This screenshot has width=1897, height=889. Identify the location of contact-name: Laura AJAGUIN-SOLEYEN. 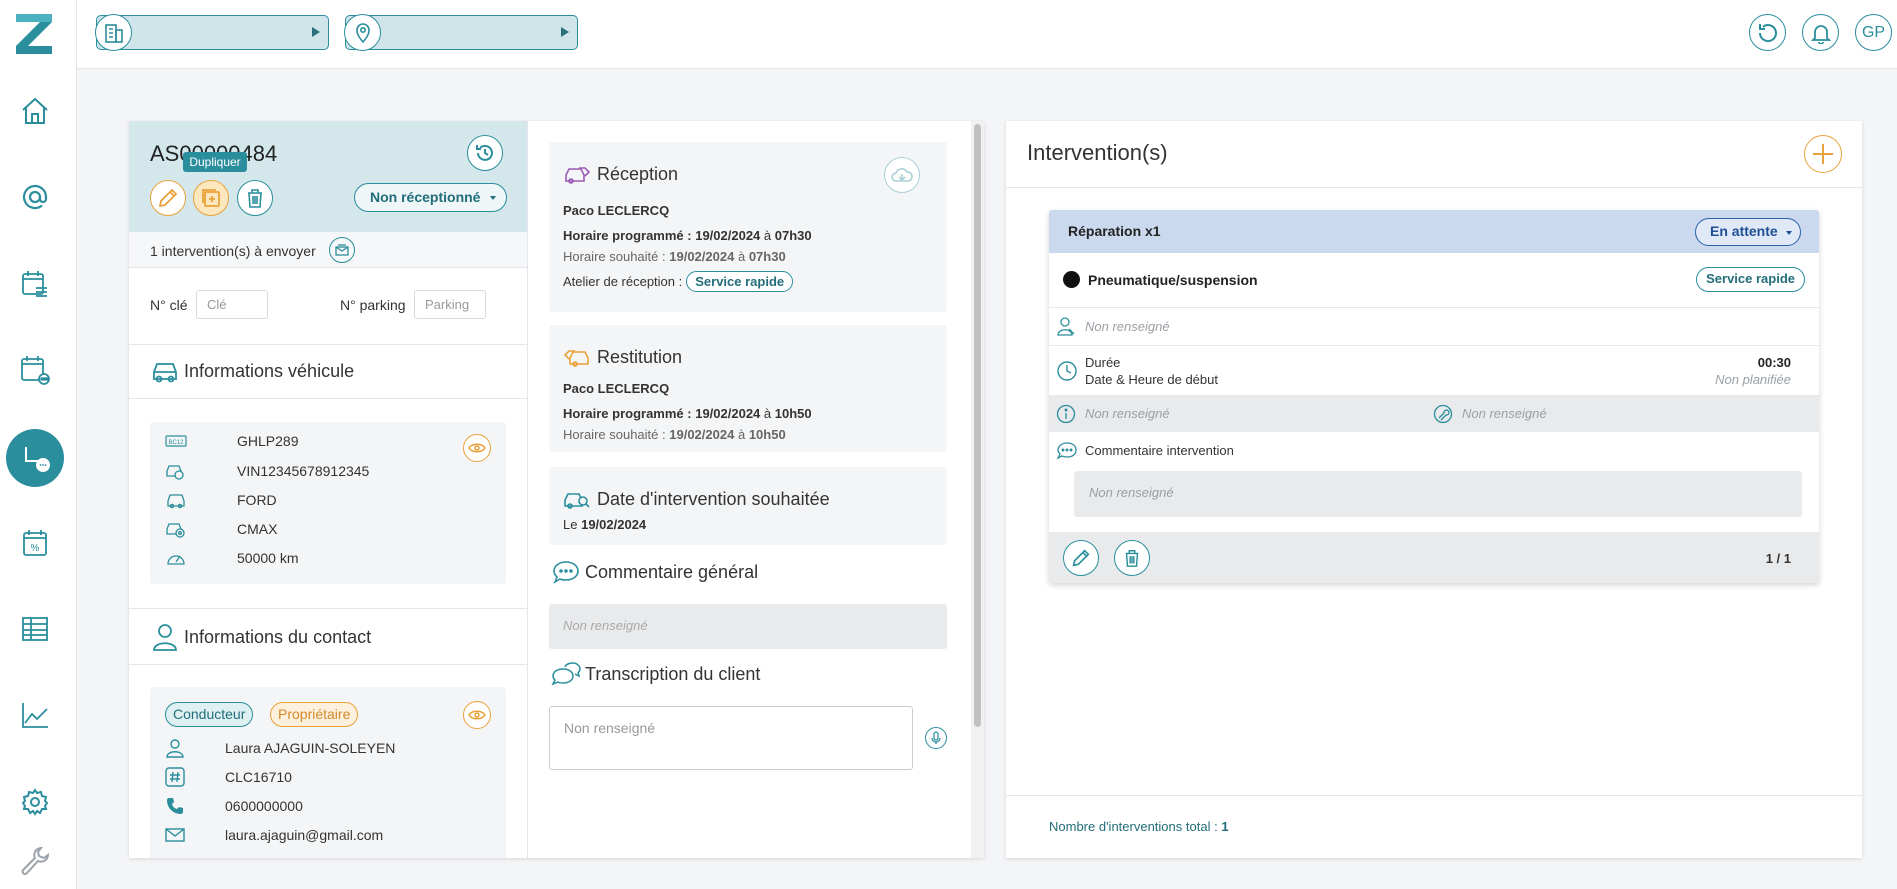
(310, 748).